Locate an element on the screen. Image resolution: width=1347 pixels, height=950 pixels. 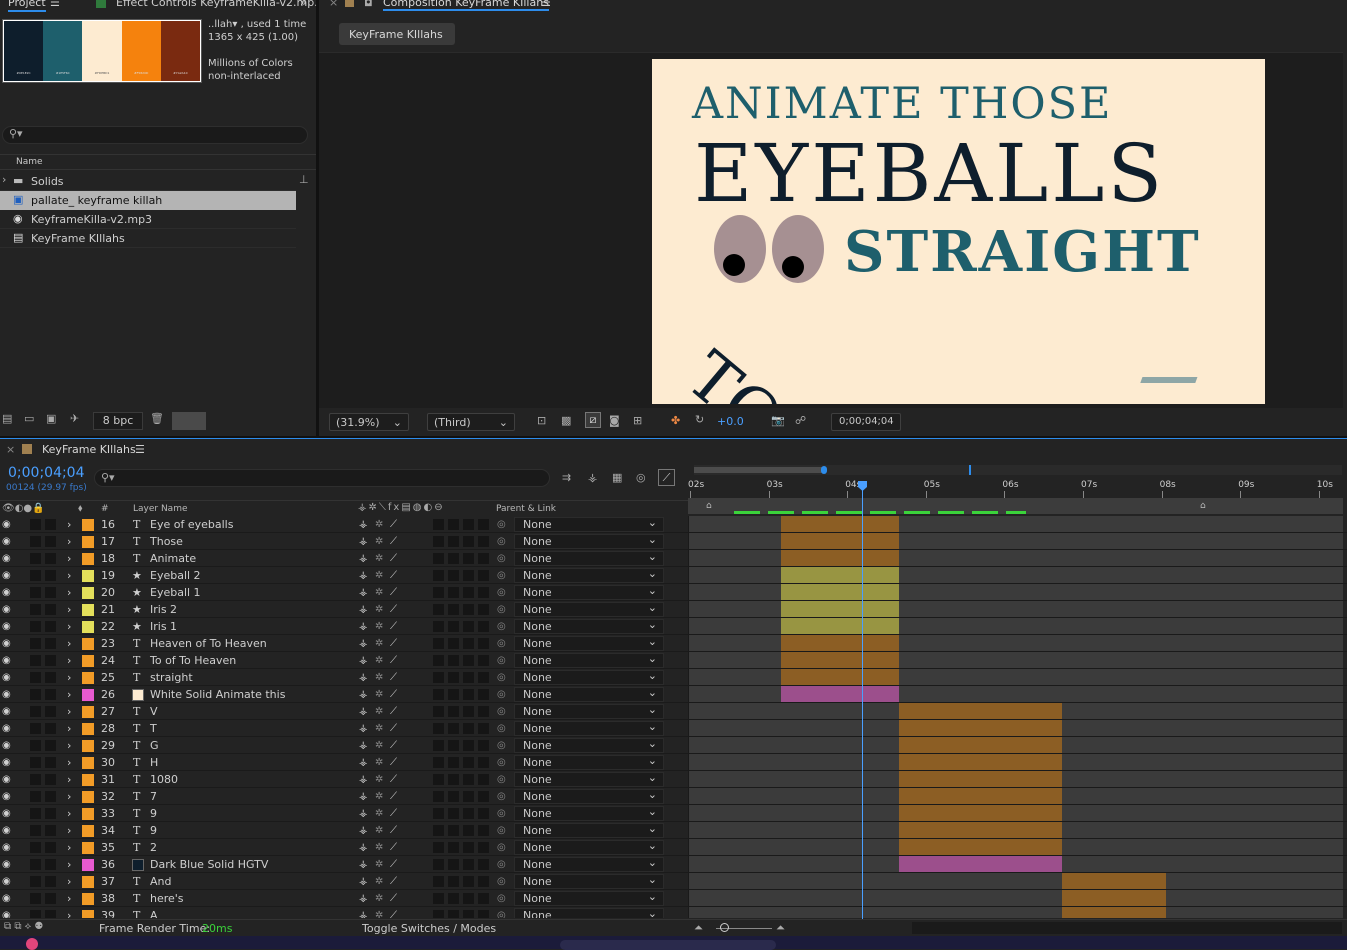
thumbnail-size-slider is located at coordinates (189, 421).